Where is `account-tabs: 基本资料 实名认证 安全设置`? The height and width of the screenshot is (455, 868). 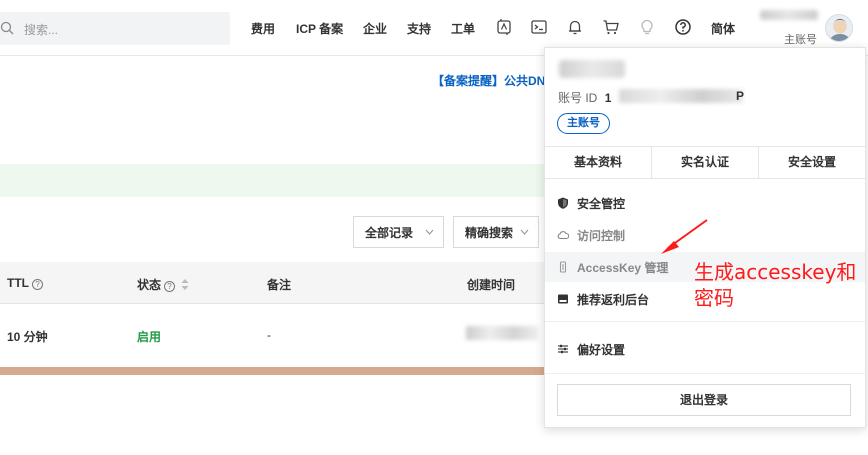
account-tabs: 基本资料 实名认证 安全设置 is located at coordinates (705, 162).